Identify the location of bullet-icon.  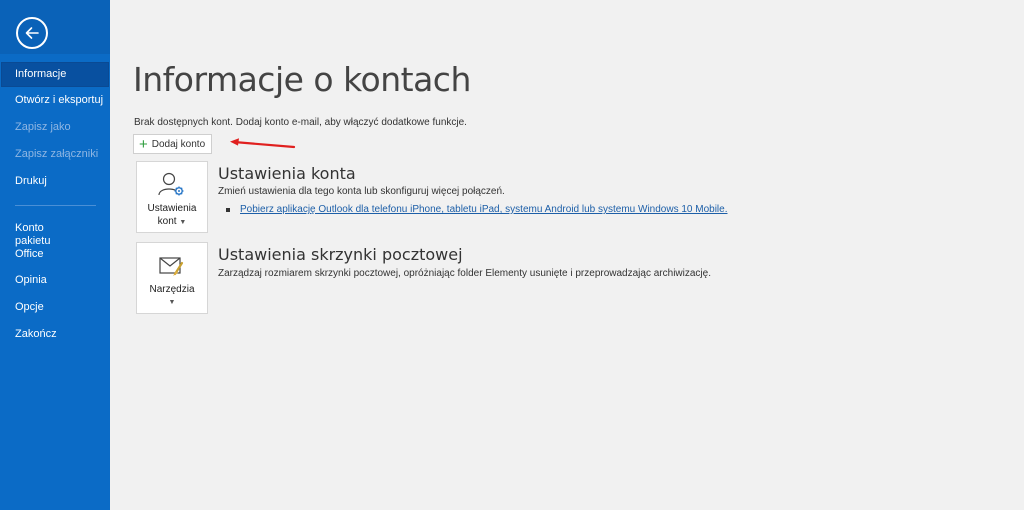
(228, 209).